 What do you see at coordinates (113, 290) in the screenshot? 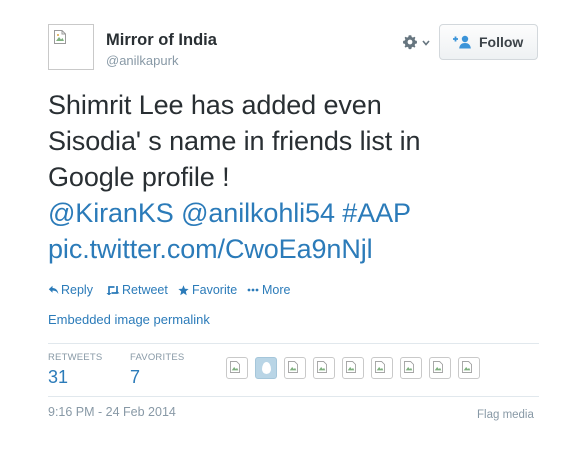
I see `retweet-icon` at bounding box center [113, 290].